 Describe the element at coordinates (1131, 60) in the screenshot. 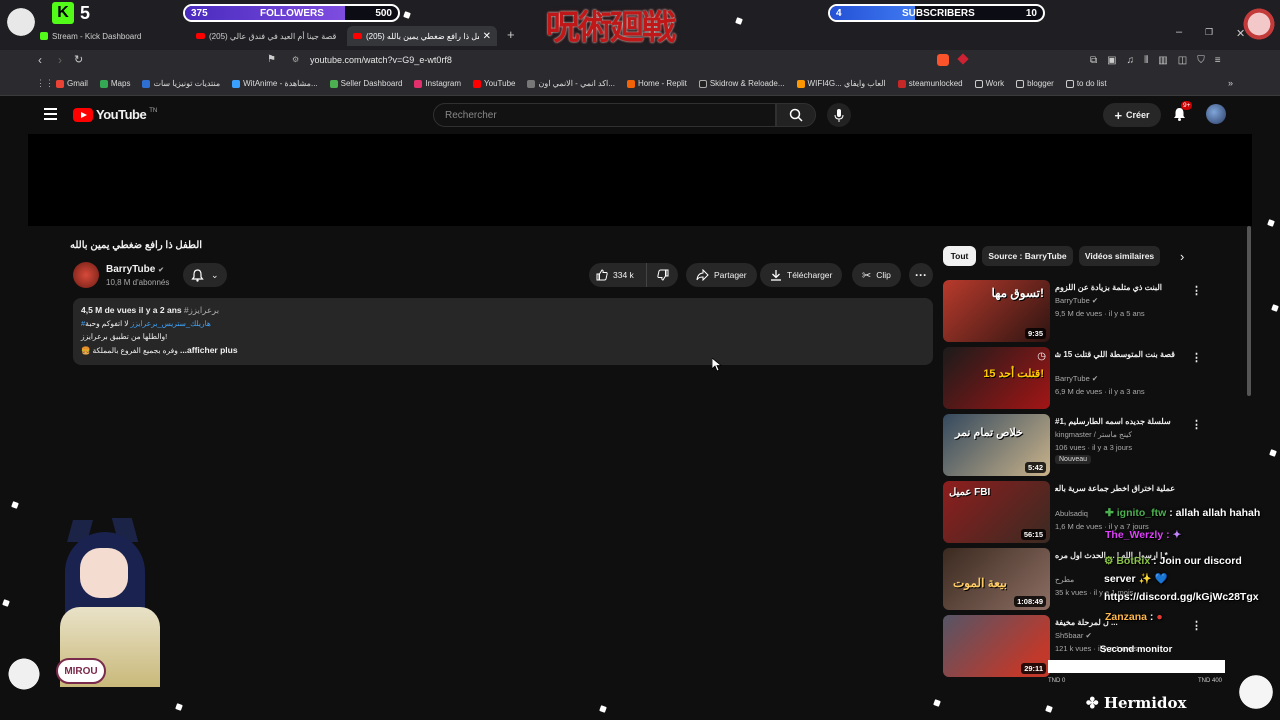

I see `music-icon: ♫` at that location.